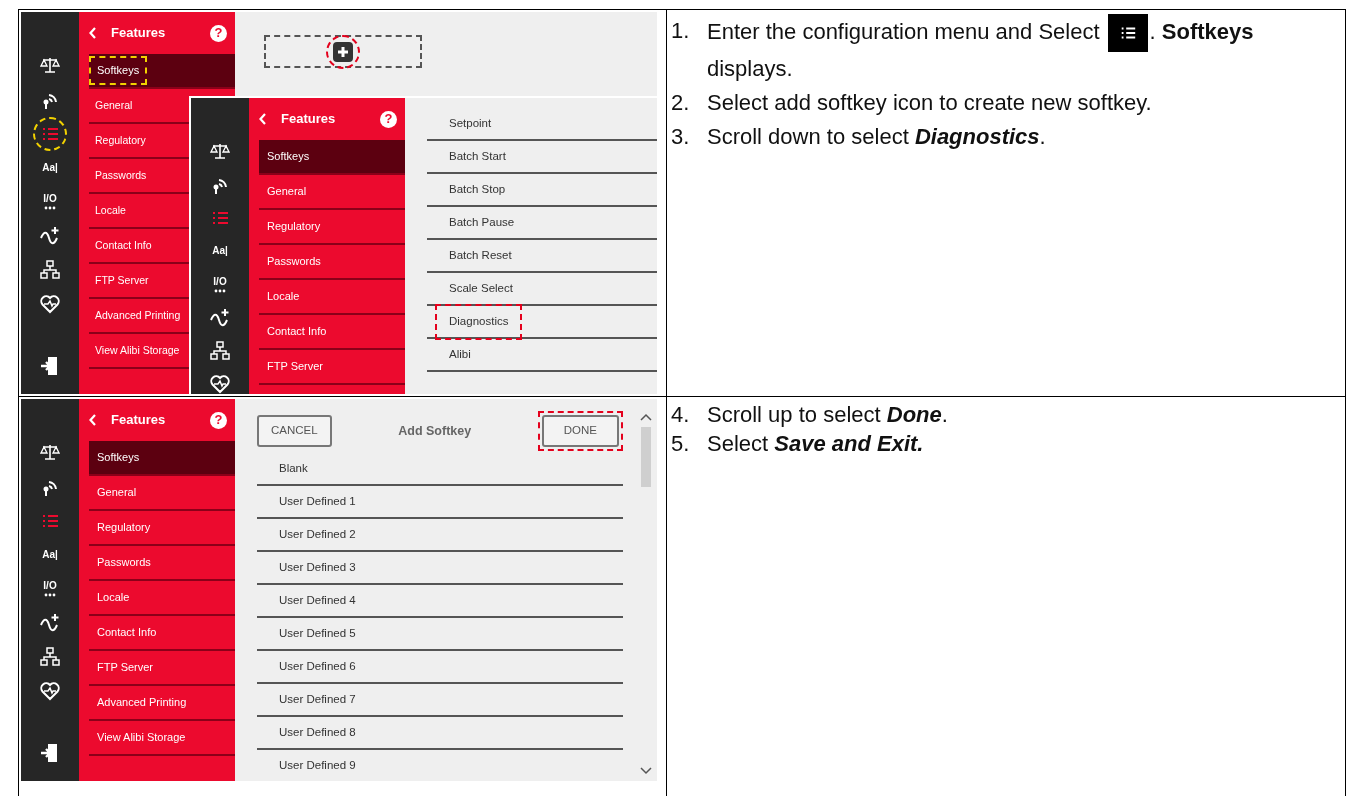  Describe the element at coordinates (815, 443) in the screenshot. I see `step-text: Select Save and Exit.` at that location.